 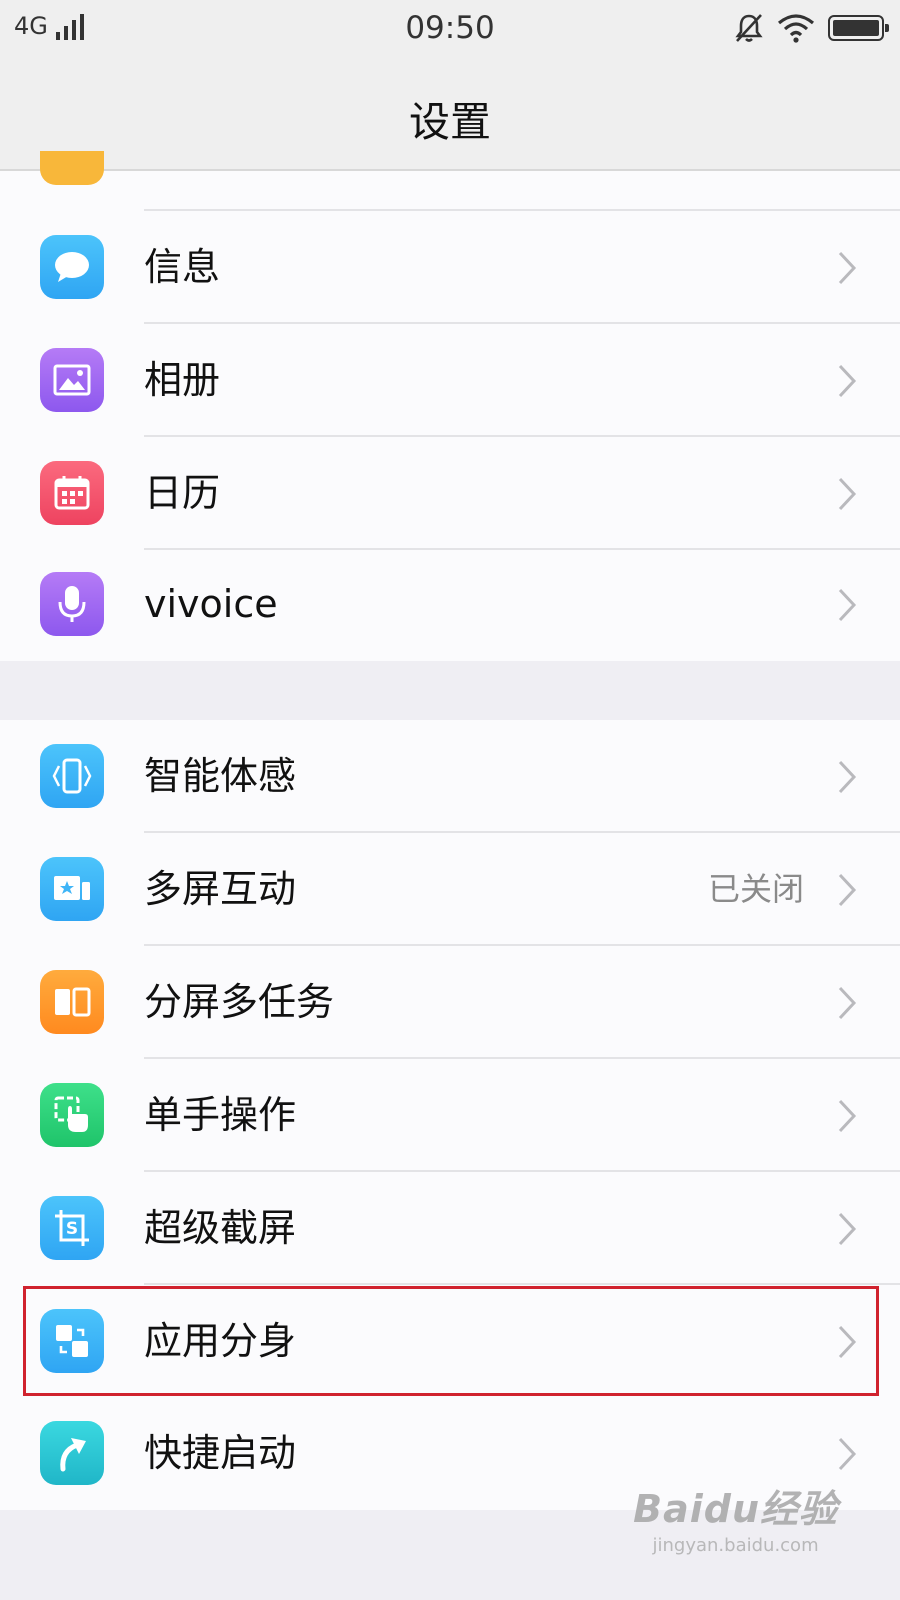 I want to click on watermark-logo: Baidu经验, so click(x=735, y=1509).